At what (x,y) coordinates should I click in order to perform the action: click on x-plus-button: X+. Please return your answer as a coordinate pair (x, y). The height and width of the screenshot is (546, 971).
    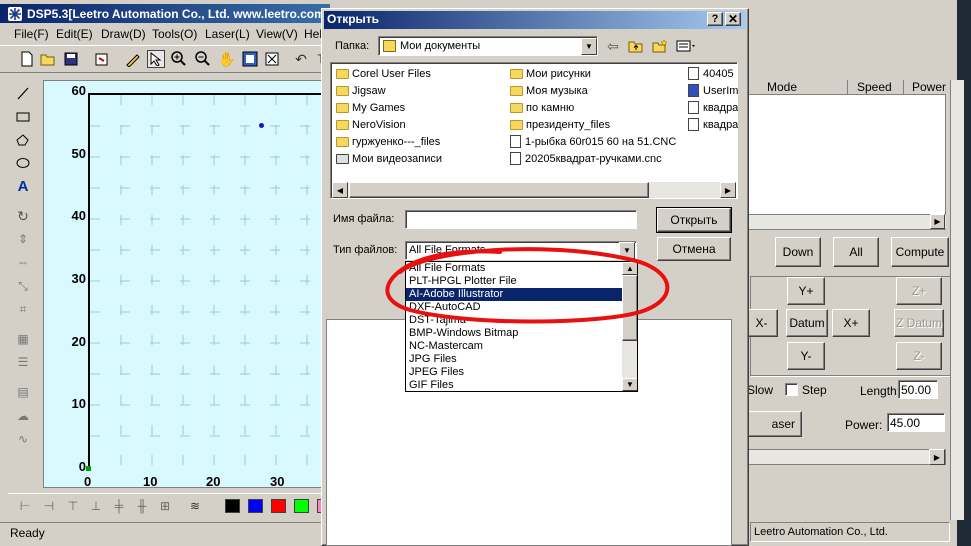
    Looking at the image, I should click on (851, 323).